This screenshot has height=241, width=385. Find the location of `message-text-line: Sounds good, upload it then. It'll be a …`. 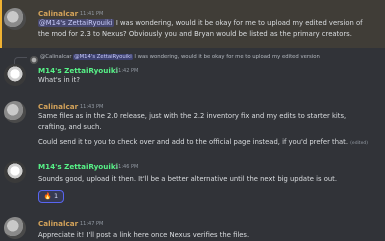

message-text-line: Sounds good, upload it then. It'll be a … is located at coordinates (187, 179).